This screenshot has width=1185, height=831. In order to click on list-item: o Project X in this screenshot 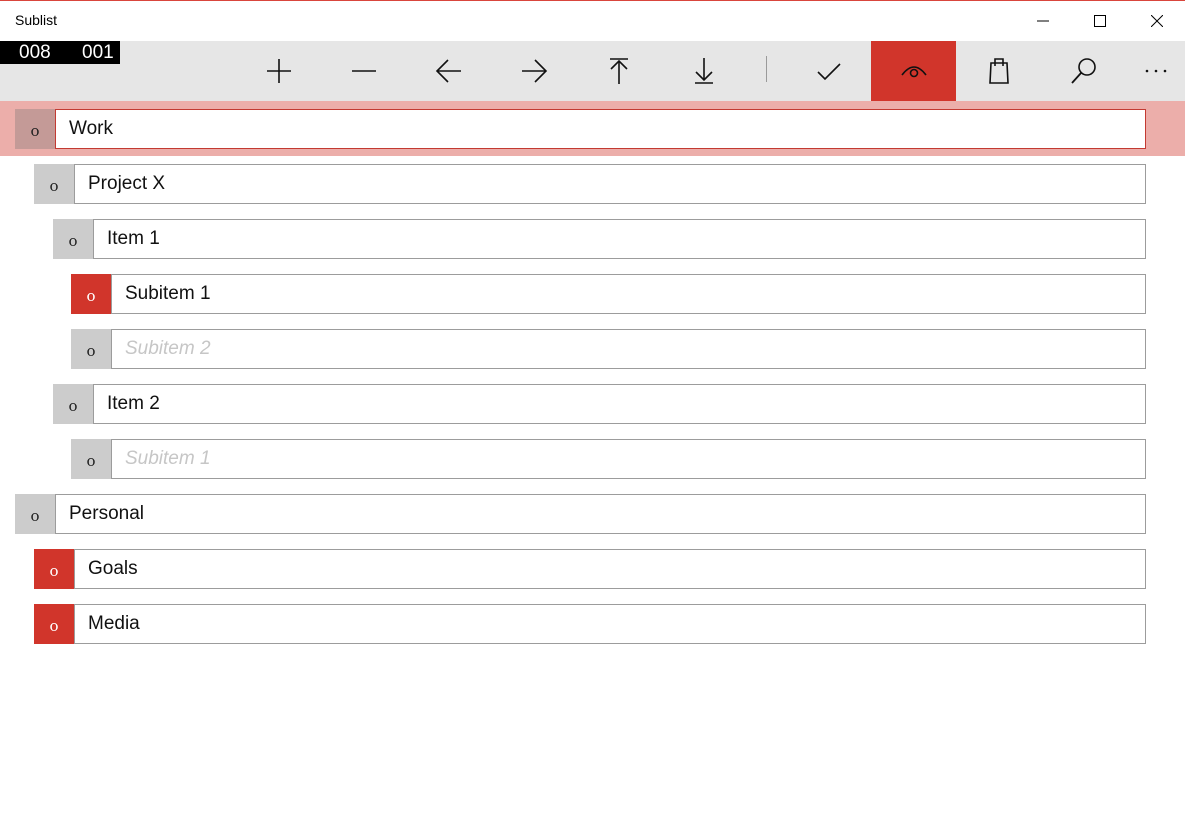, I will do `click(590, 184)`.